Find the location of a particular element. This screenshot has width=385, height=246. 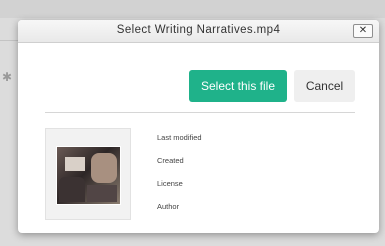

video-thumbnail is located at coordinates (88, 175).